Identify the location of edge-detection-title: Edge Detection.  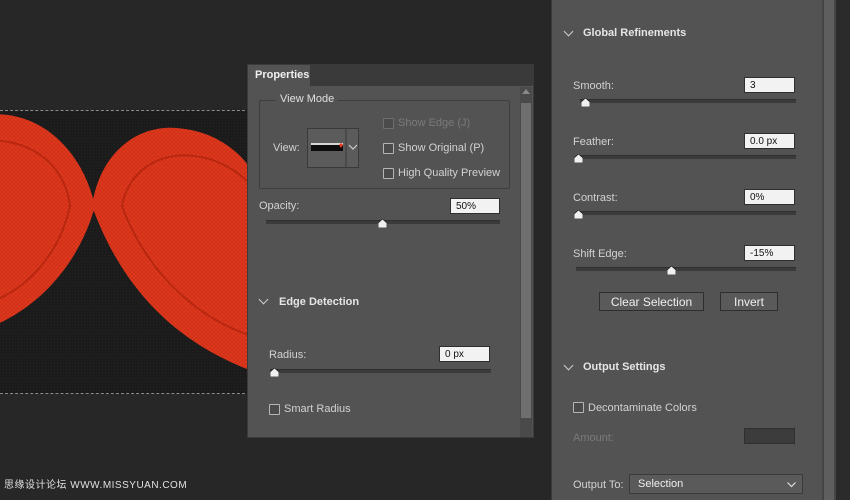
(319, 302).